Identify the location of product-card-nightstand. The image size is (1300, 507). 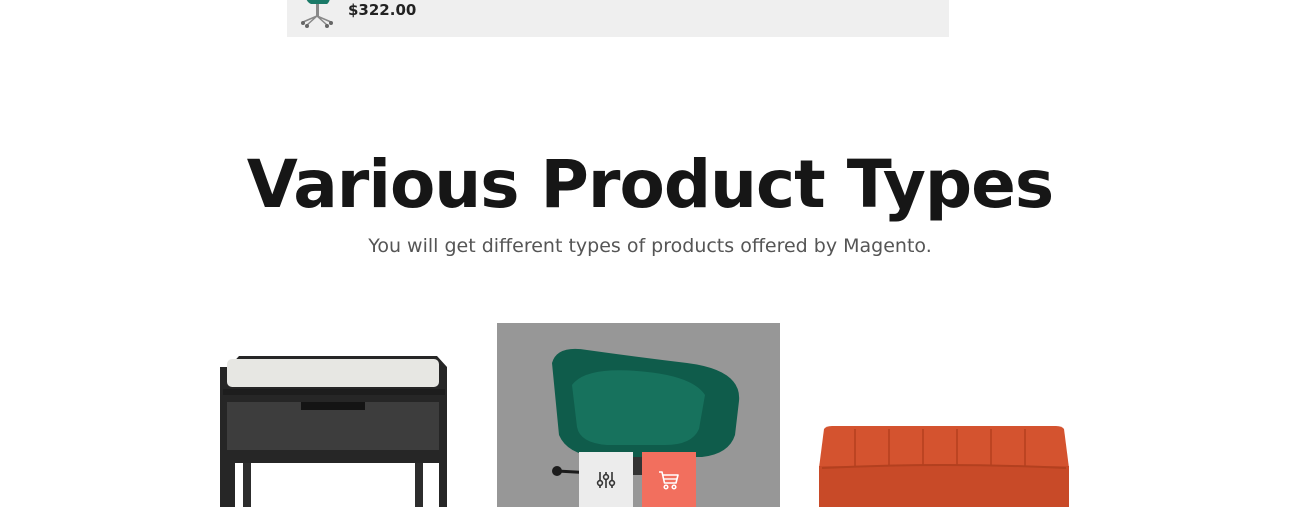
(332, 415).